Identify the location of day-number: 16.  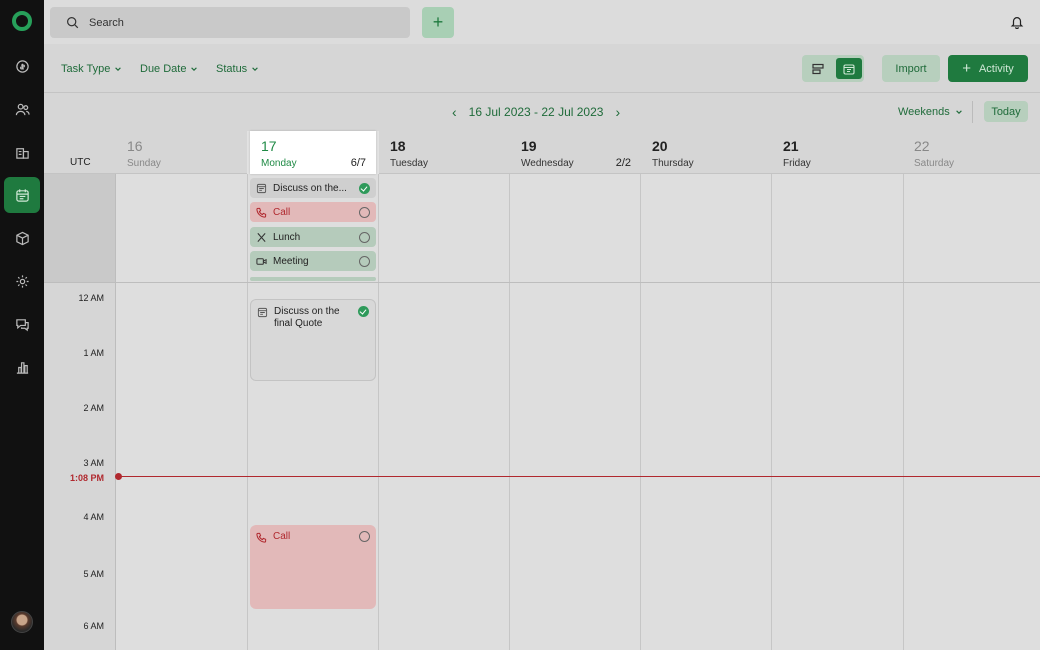
(135, 146).